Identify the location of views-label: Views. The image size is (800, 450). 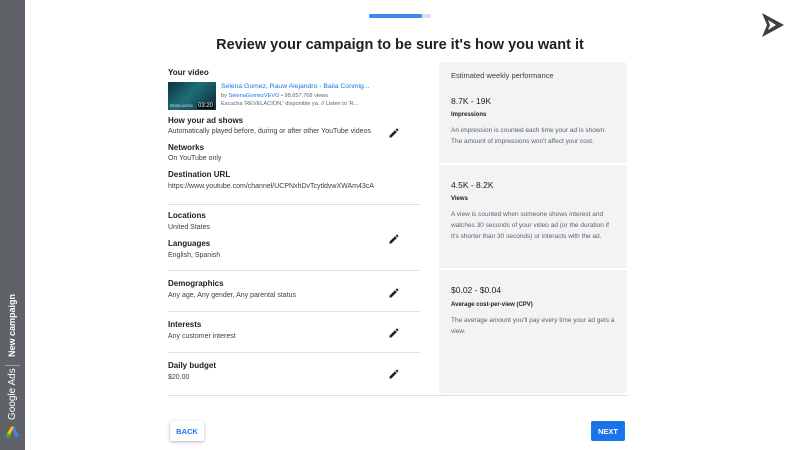
(459, 199).